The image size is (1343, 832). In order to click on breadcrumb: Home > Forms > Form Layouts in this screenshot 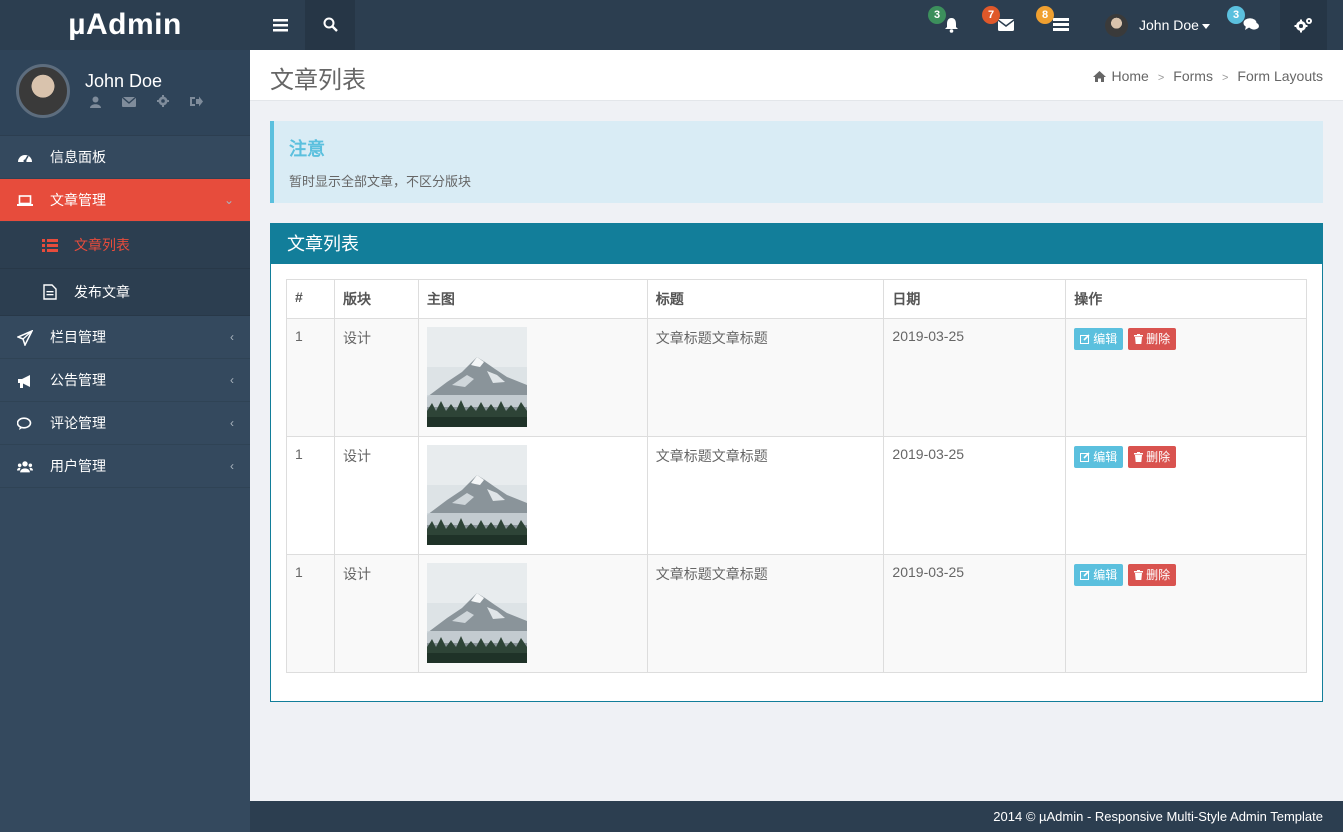, I will do `click(1207, 76)`.